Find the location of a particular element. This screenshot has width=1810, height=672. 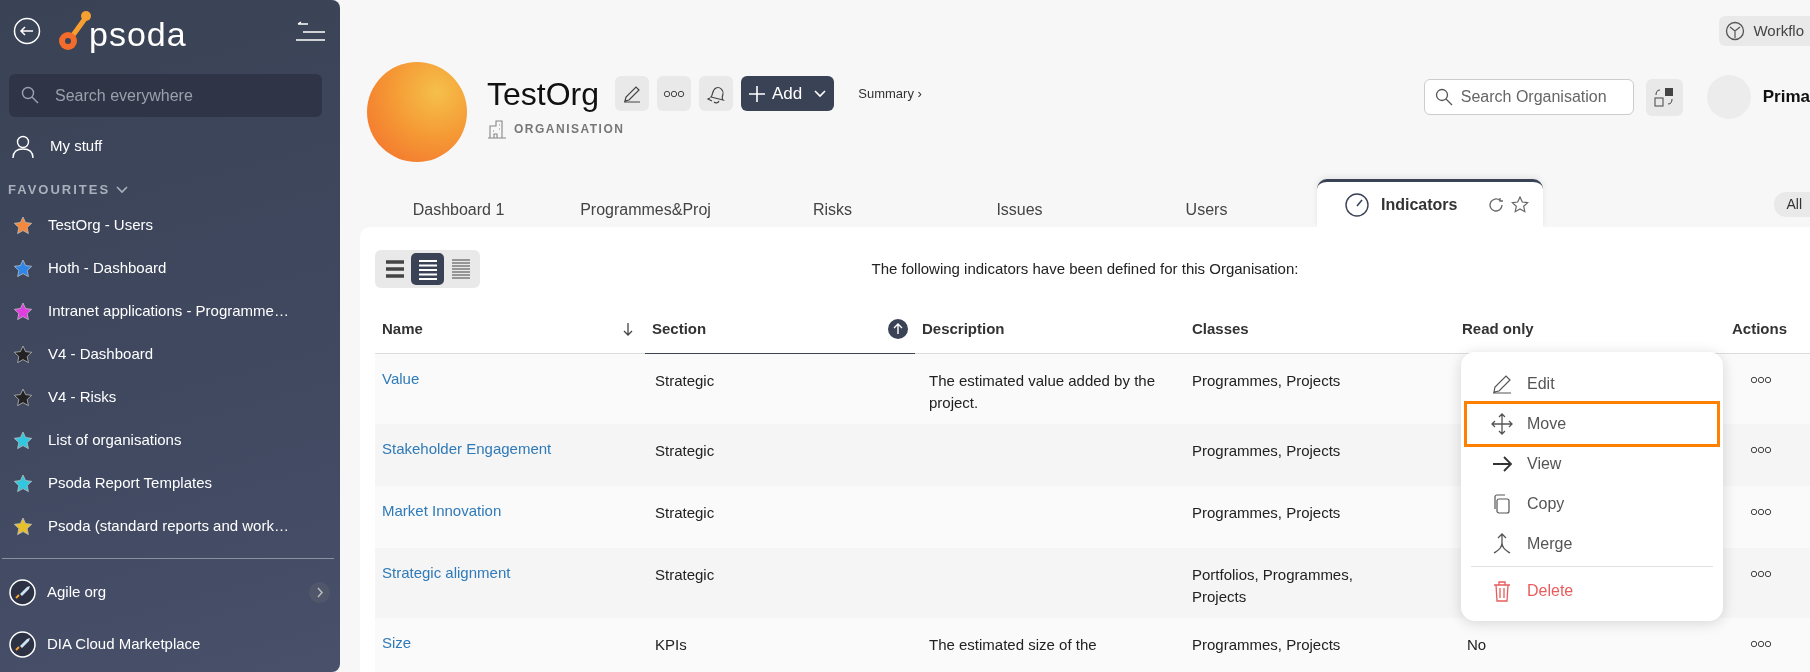

delete-icon is located at coordinates (1502, 591).